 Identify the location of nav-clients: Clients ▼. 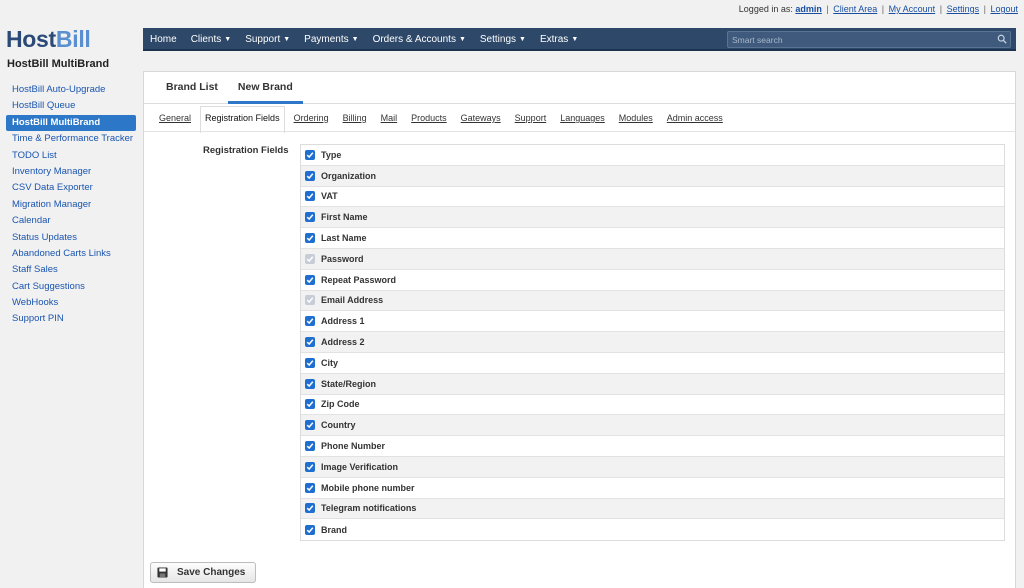
(211, 39).